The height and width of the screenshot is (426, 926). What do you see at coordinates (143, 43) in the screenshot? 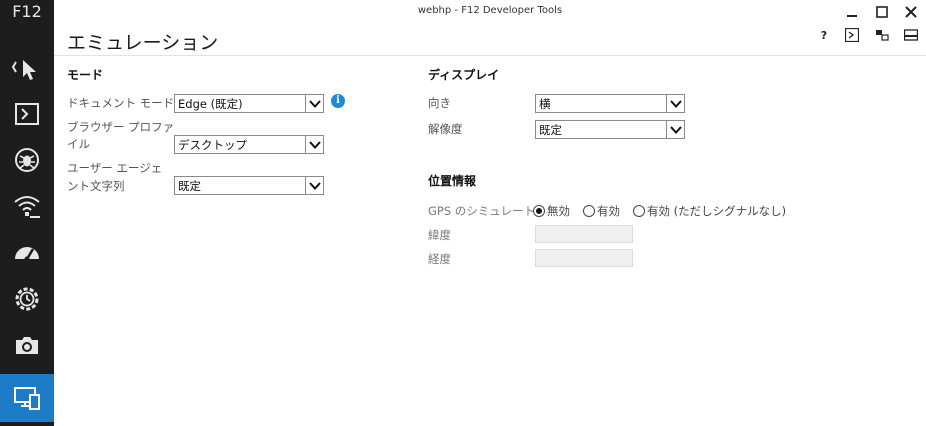
I see `page-title: エミュレーション` at bounding box center [143, 43].